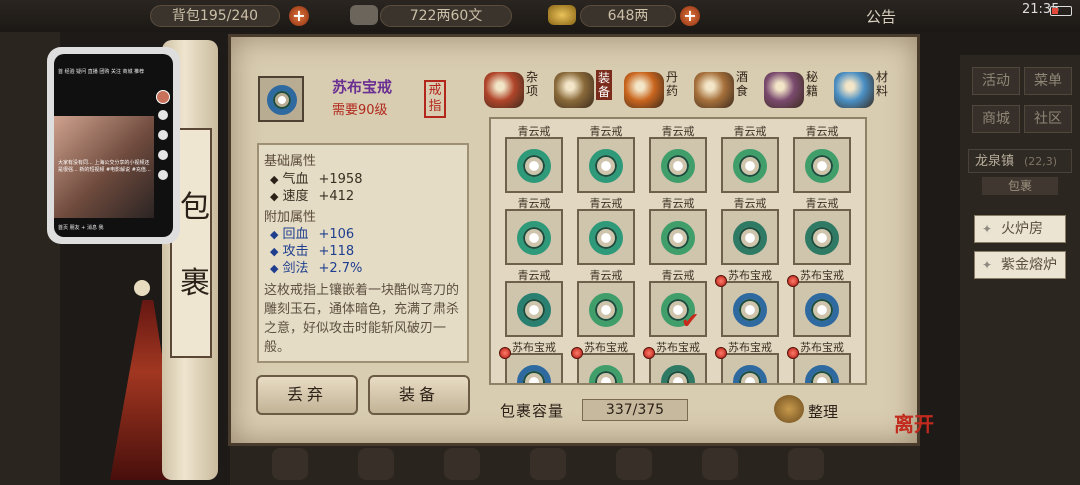  I want to click on pill-icon, so click(644, 90).